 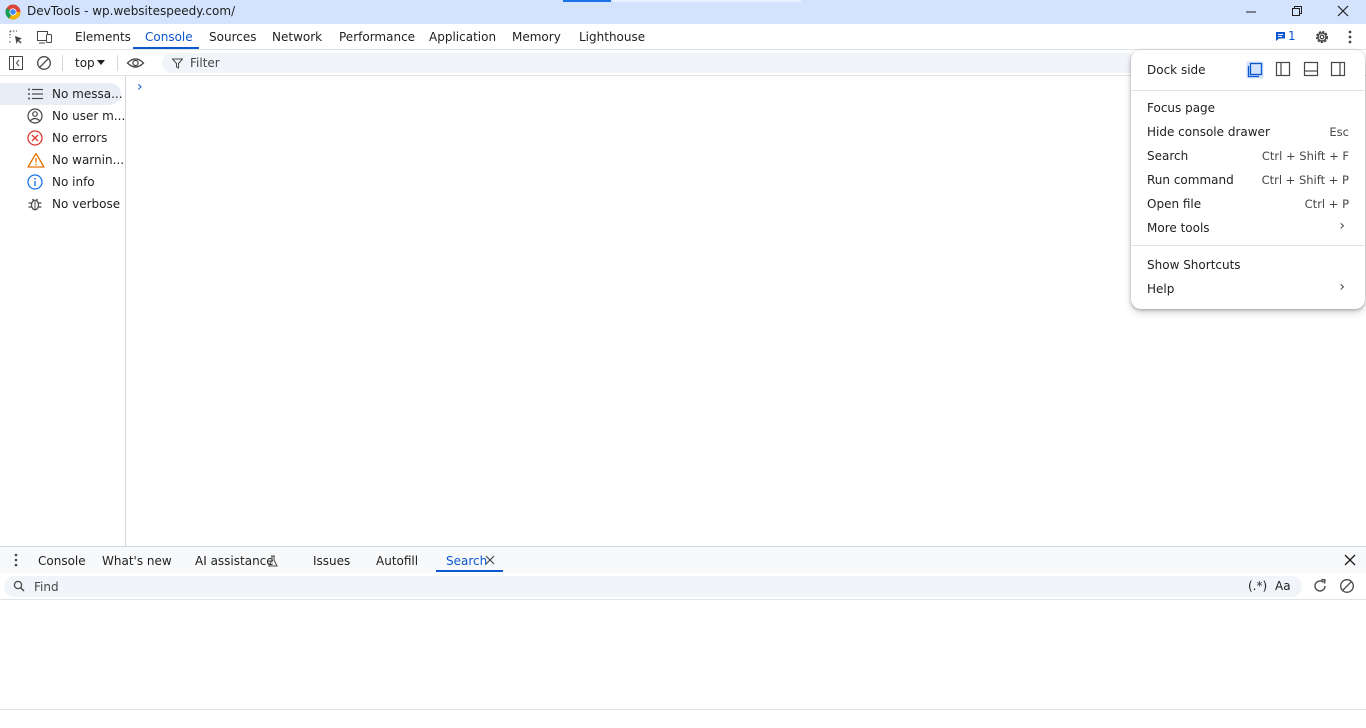 What do you see at coordinates (683, 12) in the screenshot?
I see `title-bar: DevTools - wp.websitespeedy.com/` at bounding box center [683, 12].